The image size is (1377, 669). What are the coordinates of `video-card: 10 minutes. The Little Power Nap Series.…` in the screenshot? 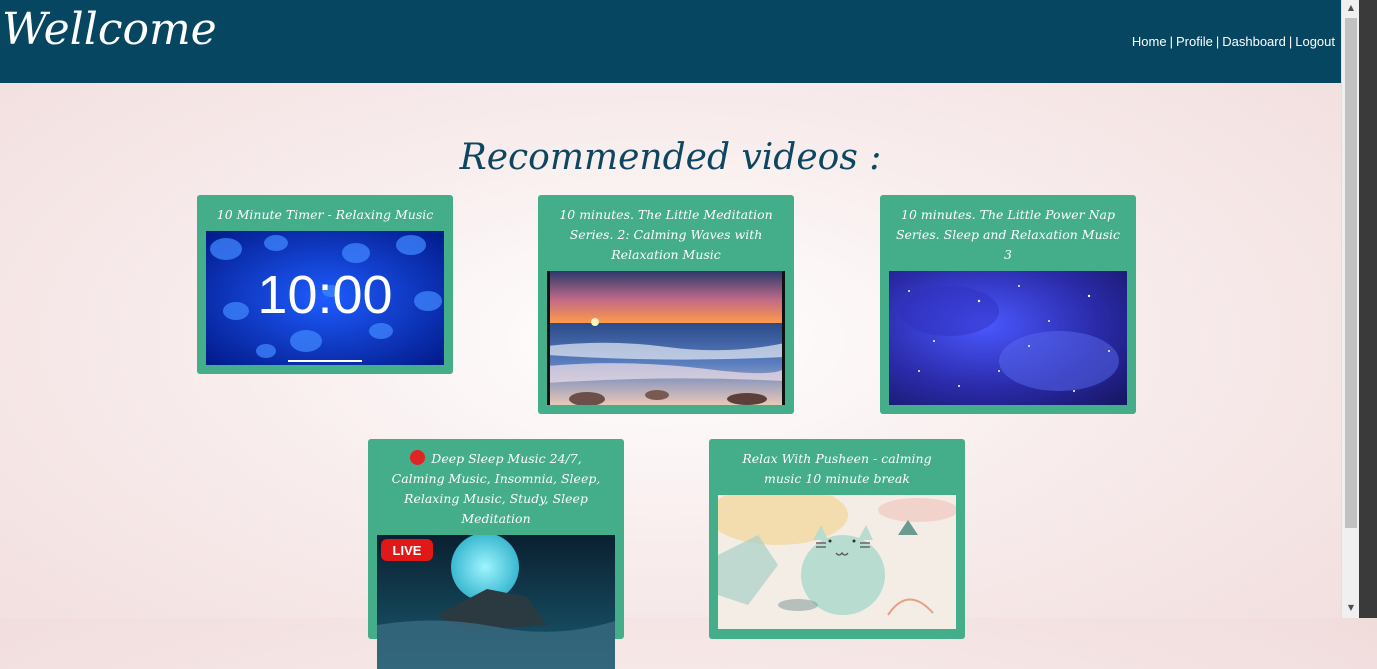 It's located at (1008, 304).